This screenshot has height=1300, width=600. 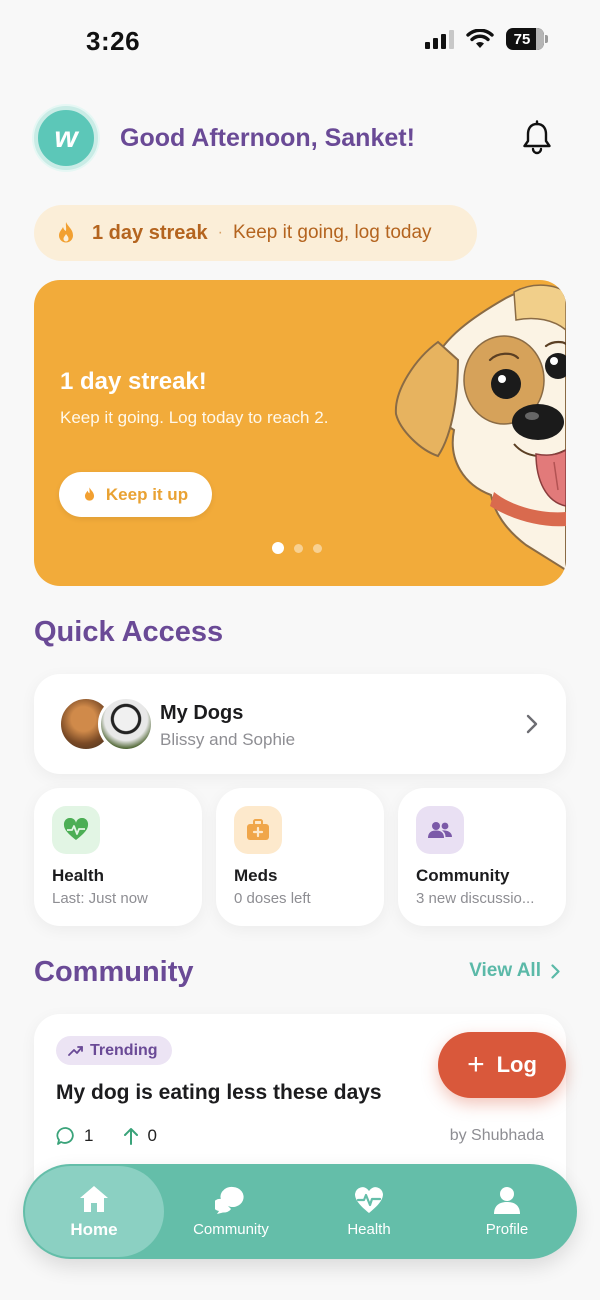 I want to click on keep-it-up-button: Keep it up, so click(x=135, y=494).